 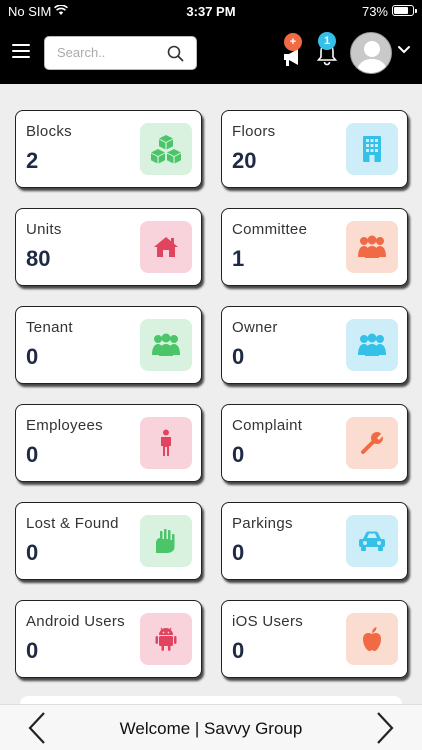 What do you see at coordinates (49, 131) in the screenshot?
I see `card-label: Blocks` at bounding box center [49, 131].